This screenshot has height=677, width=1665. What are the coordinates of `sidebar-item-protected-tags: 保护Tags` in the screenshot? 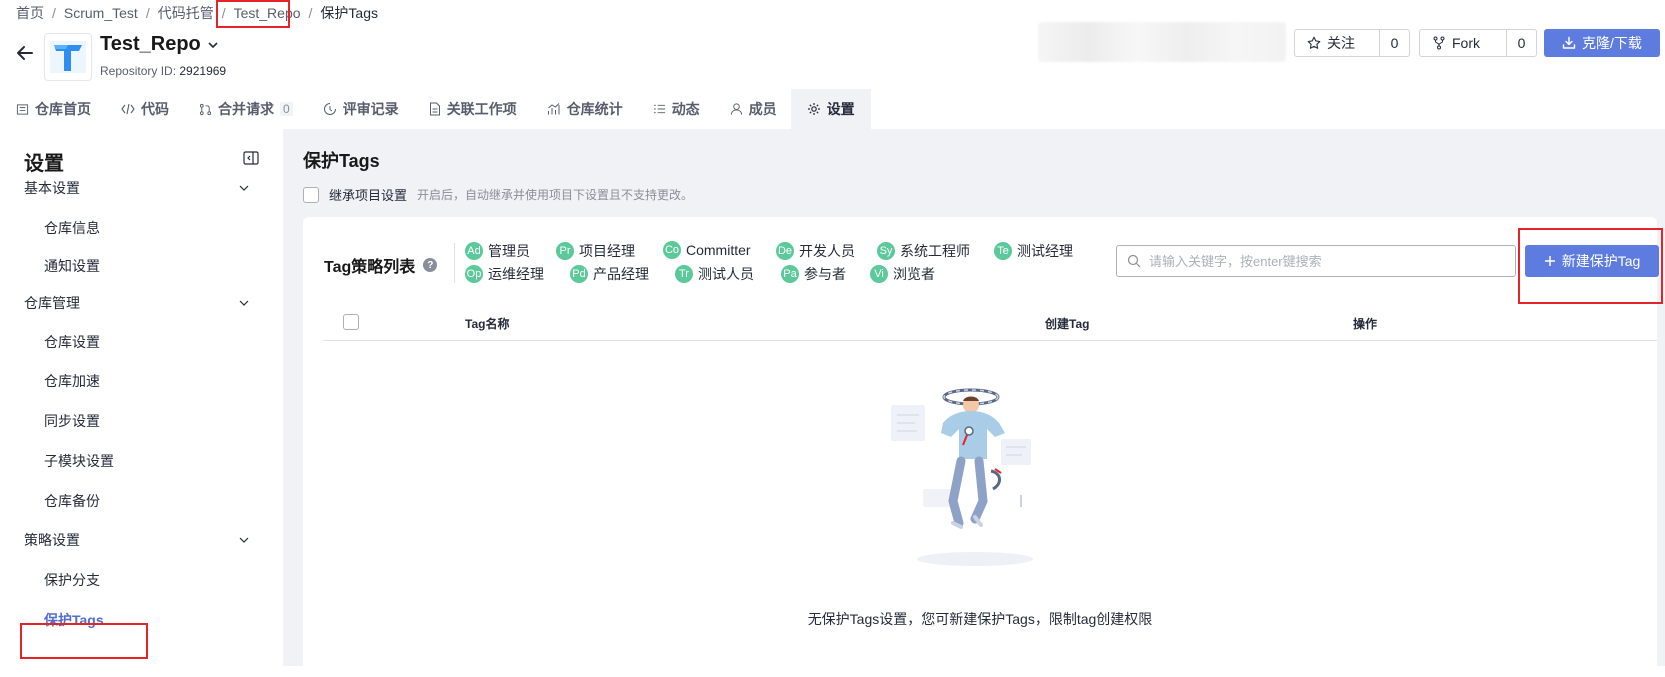 It's located at (74, 620).